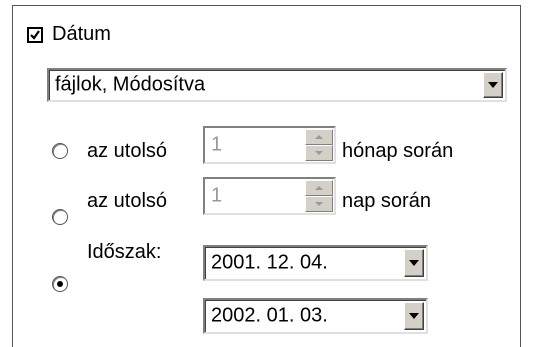 The height and width of the screenshot is (347, 533). Describe the element at coordinates (269, 315) in the screenshot. I see `period-to-value: 2002. 01. 03.` at that location.